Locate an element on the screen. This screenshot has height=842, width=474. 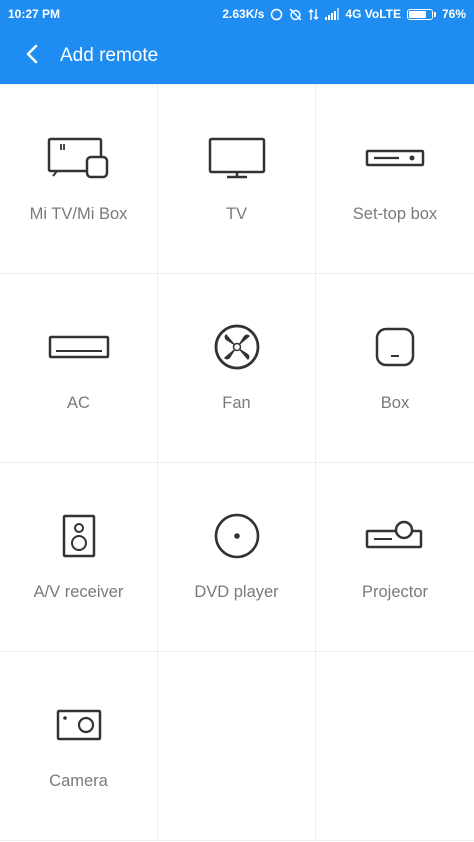
device-label: TV is located at coordinates (236, 214).